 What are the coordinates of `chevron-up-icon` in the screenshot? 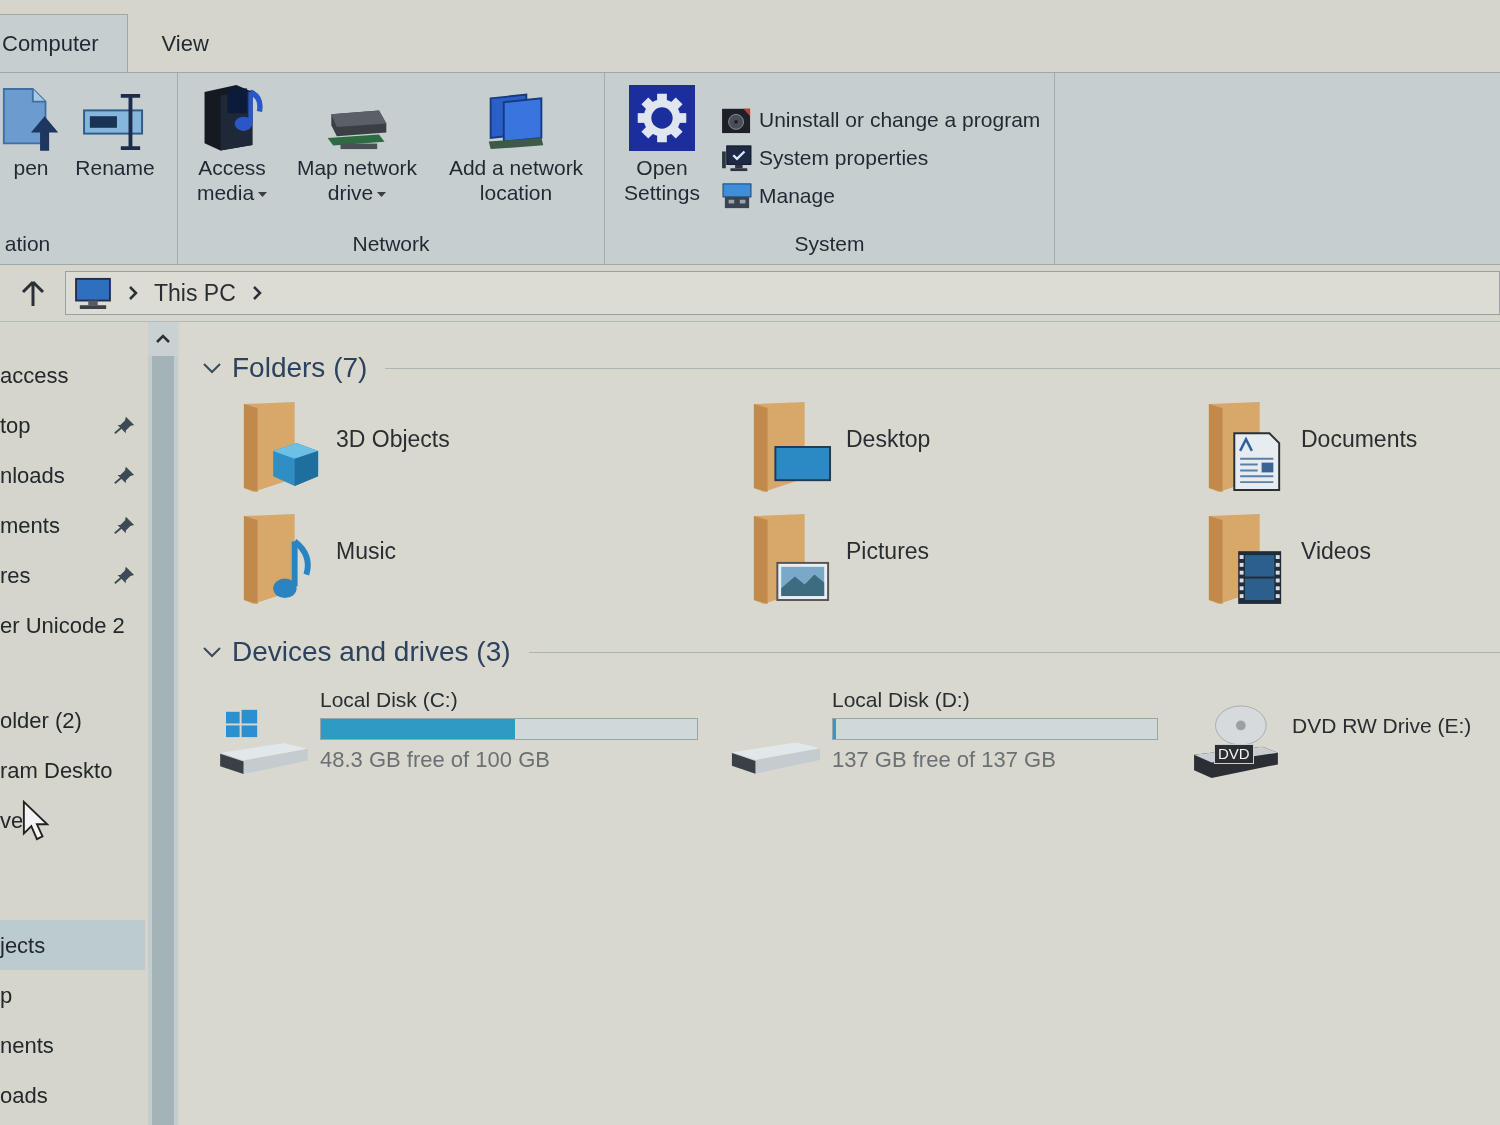 It's located at (163, 339).